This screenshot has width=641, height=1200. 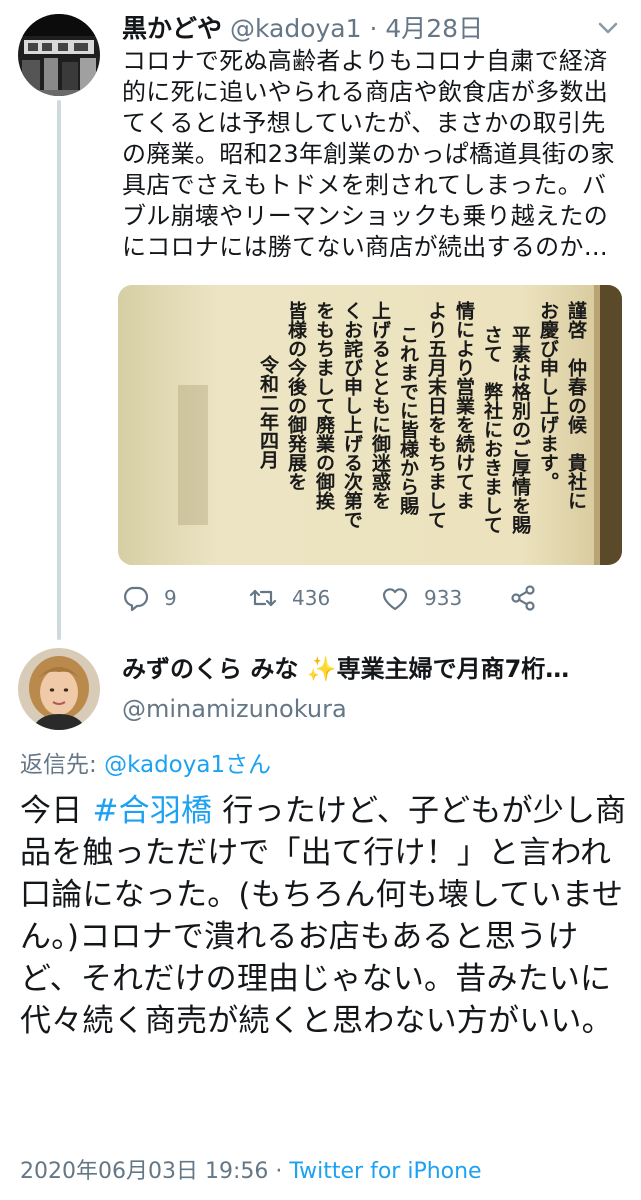 What do you see at coordinates (395, 599) in the screenshot?
I see `like-icon` at bounding box center [395, 599].